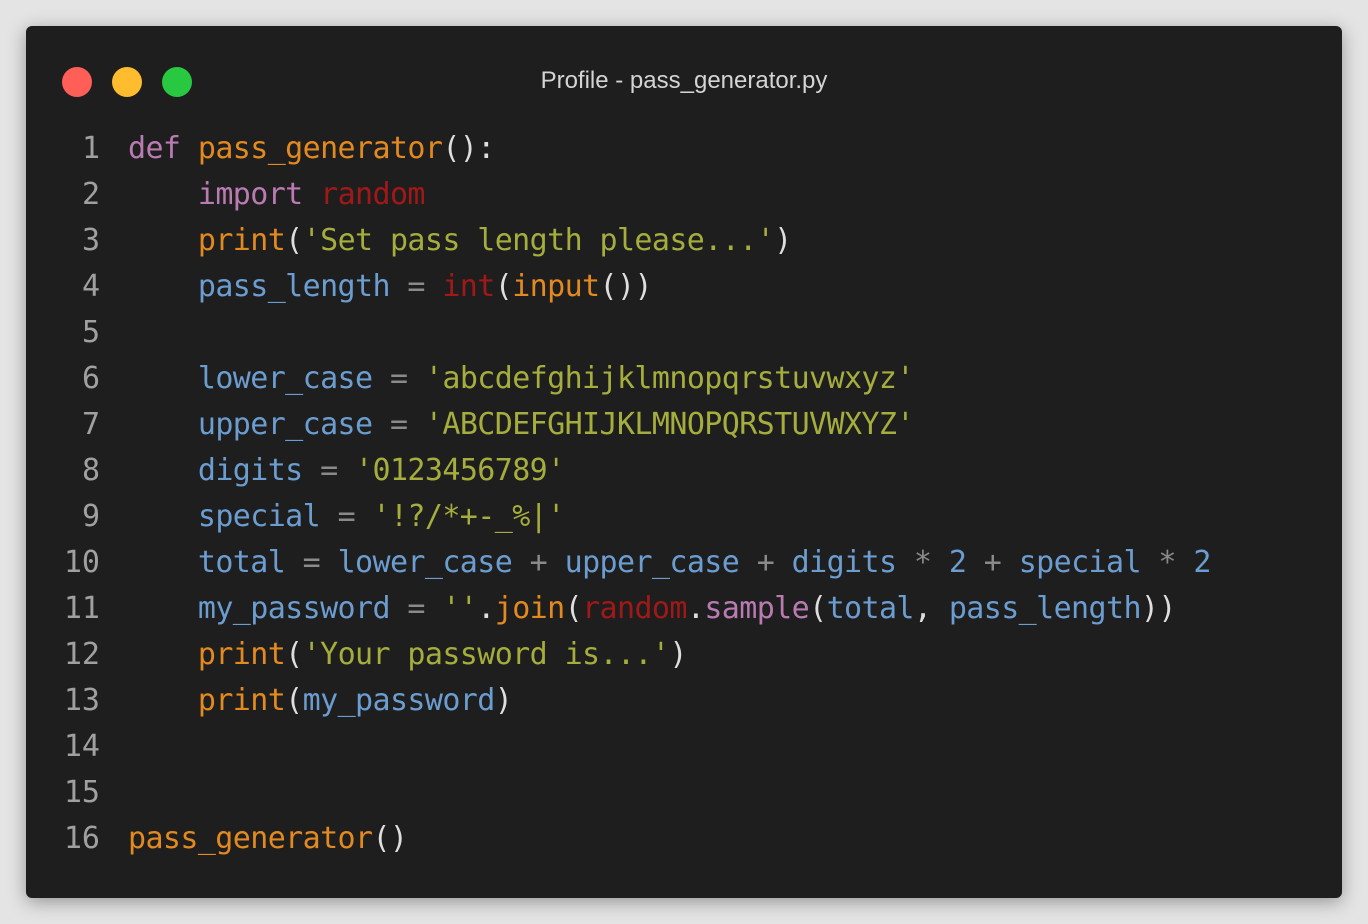 Image resolution: width=1368 pixels, height=924 pixels. I want to click on code-line: 12 print('Your password is...'), so click(684, 655).